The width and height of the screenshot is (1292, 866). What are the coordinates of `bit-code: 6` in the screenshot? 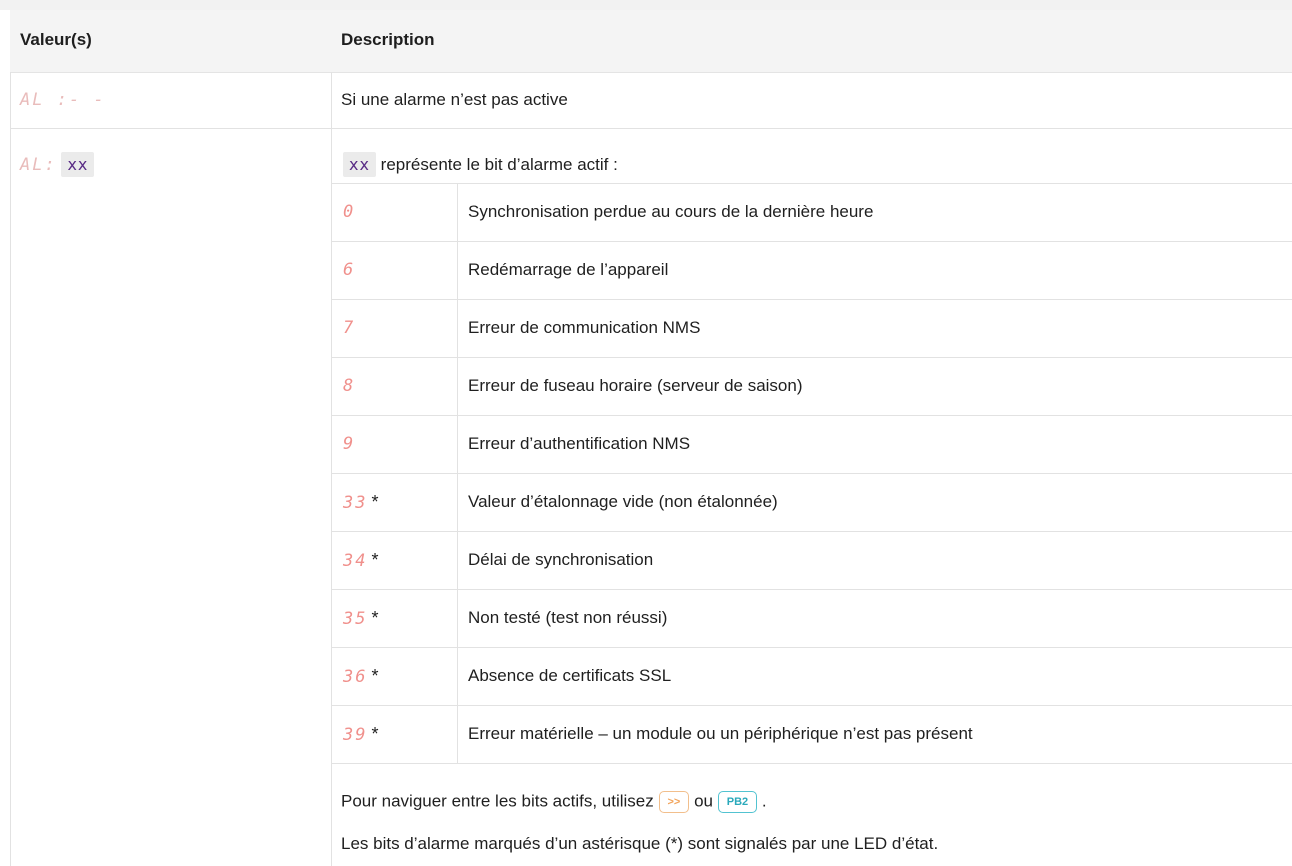 It's located at (349, 270).